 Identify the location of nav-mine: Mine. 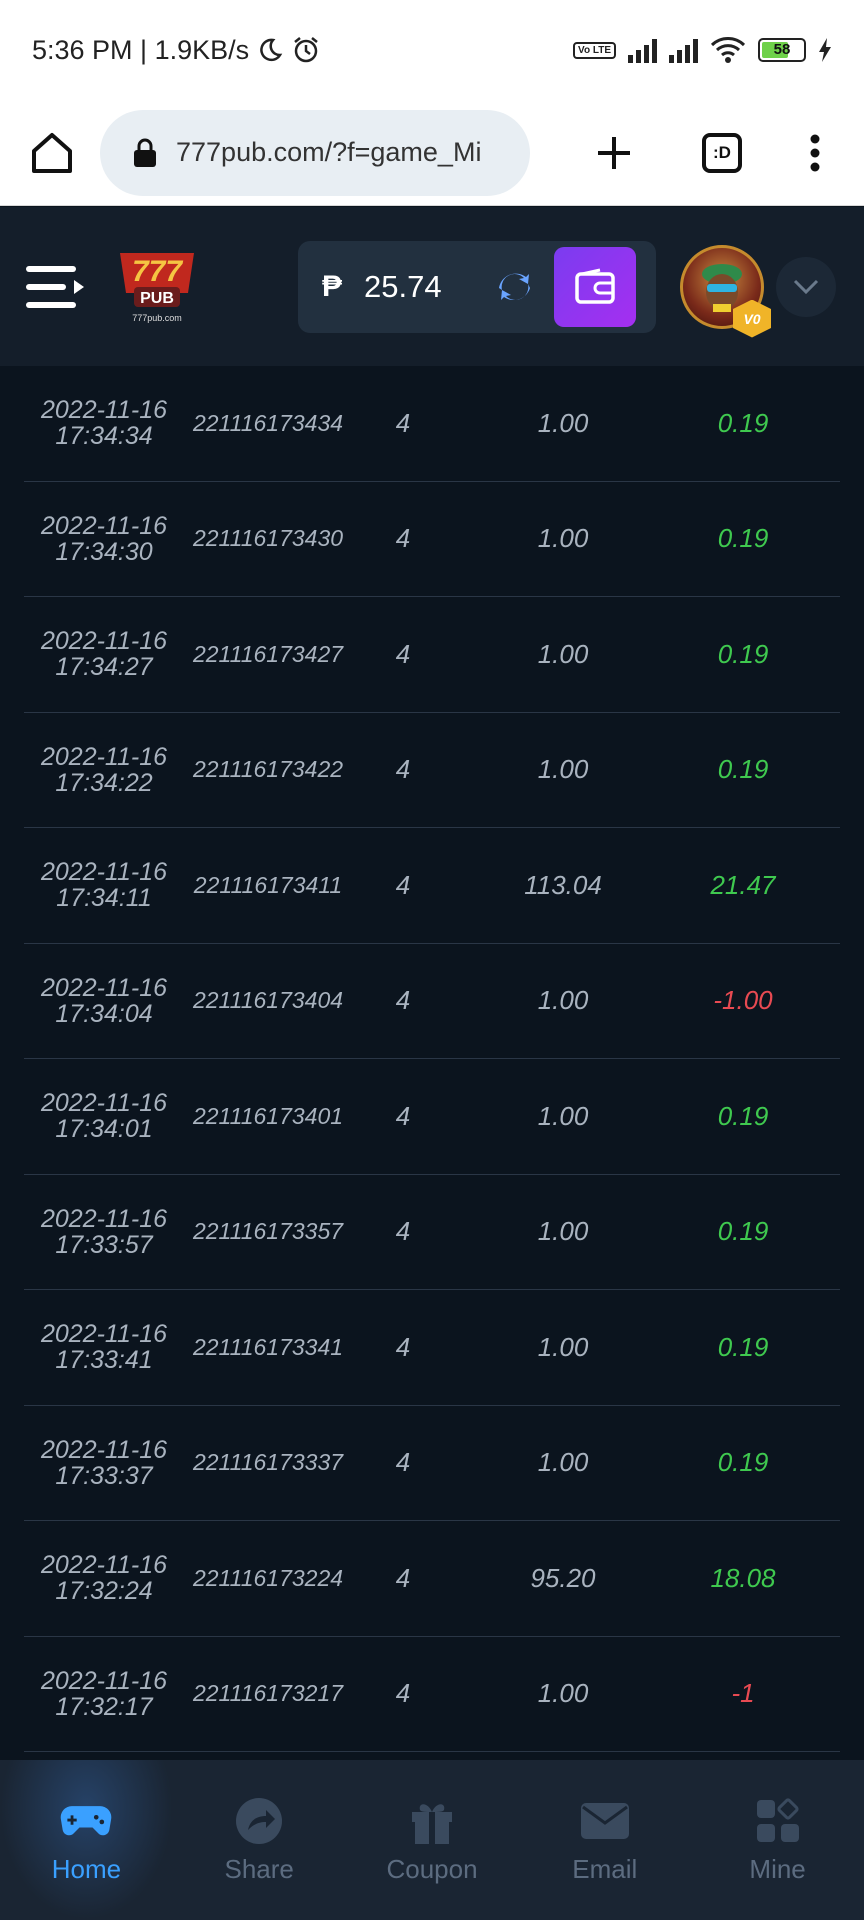
(777, 1840).